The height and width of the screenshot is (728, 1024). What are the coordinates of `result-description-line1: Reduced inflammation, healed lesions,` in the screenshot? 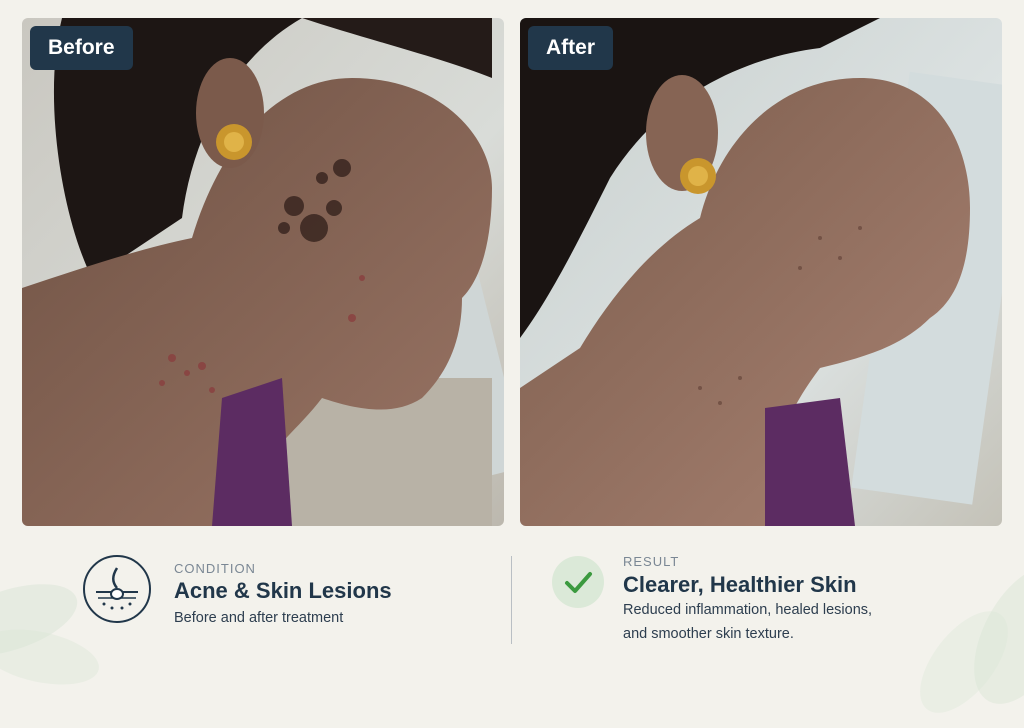 It's located at (748, 610).